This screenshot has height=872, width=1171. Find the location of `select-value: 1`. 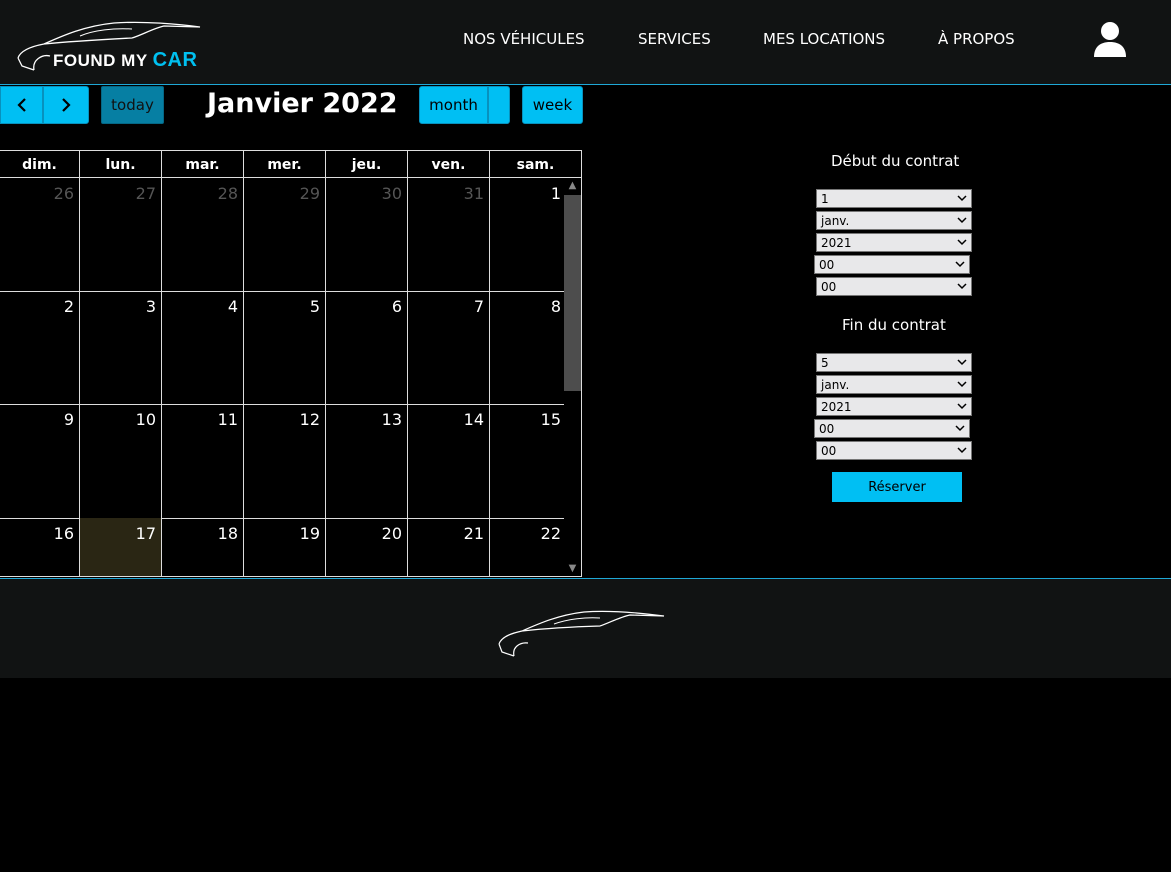

select-value: 1 is located at coordinates (825, 198).